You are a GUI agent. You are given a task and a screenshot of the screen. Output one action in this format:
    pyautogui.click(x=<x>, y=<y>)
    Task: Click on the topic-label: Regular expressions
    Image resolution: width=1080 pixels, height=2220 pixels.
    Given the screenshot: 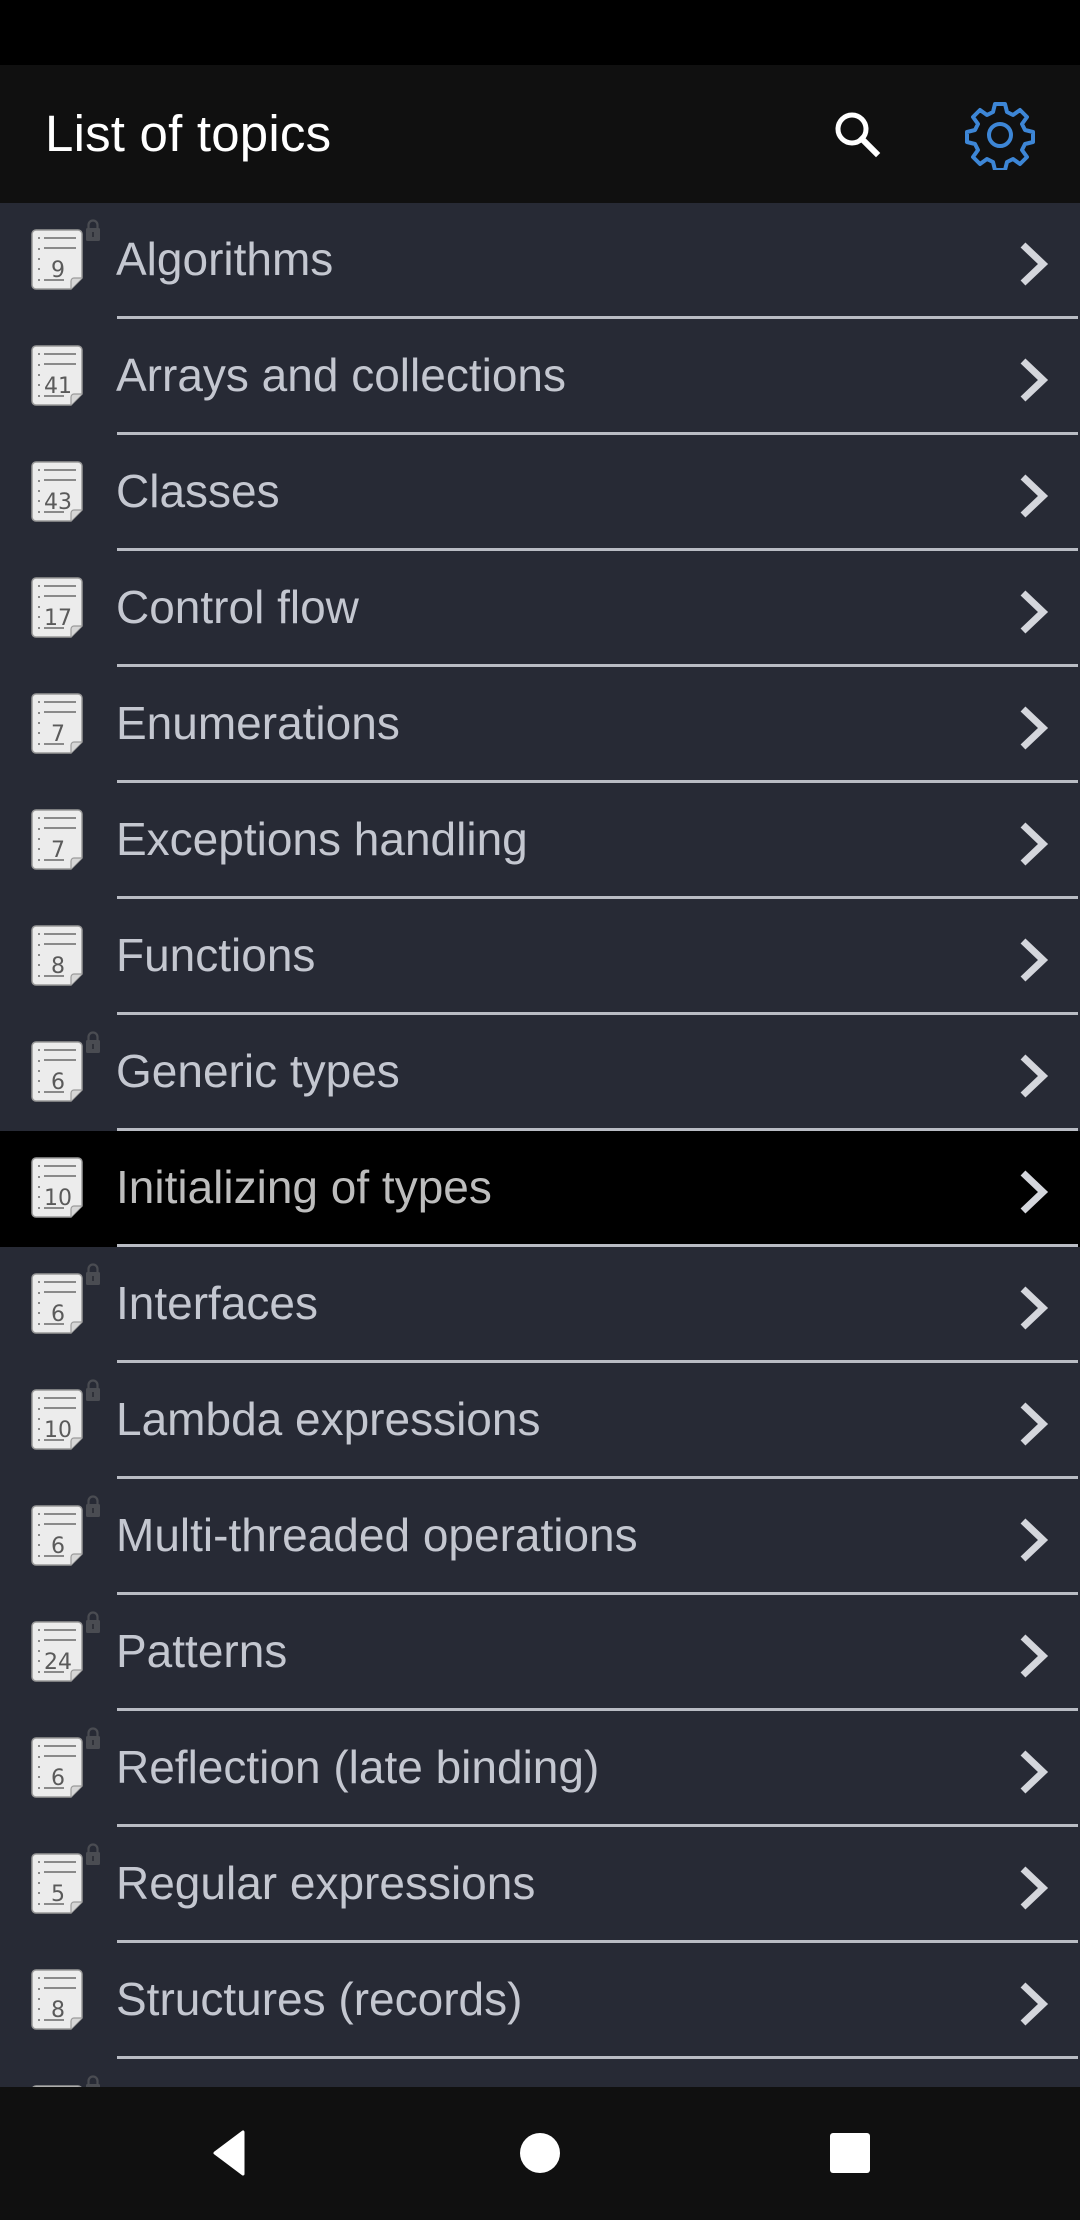 What is the action you would take?
    pyautogui.click(x=326, y=1883)
    